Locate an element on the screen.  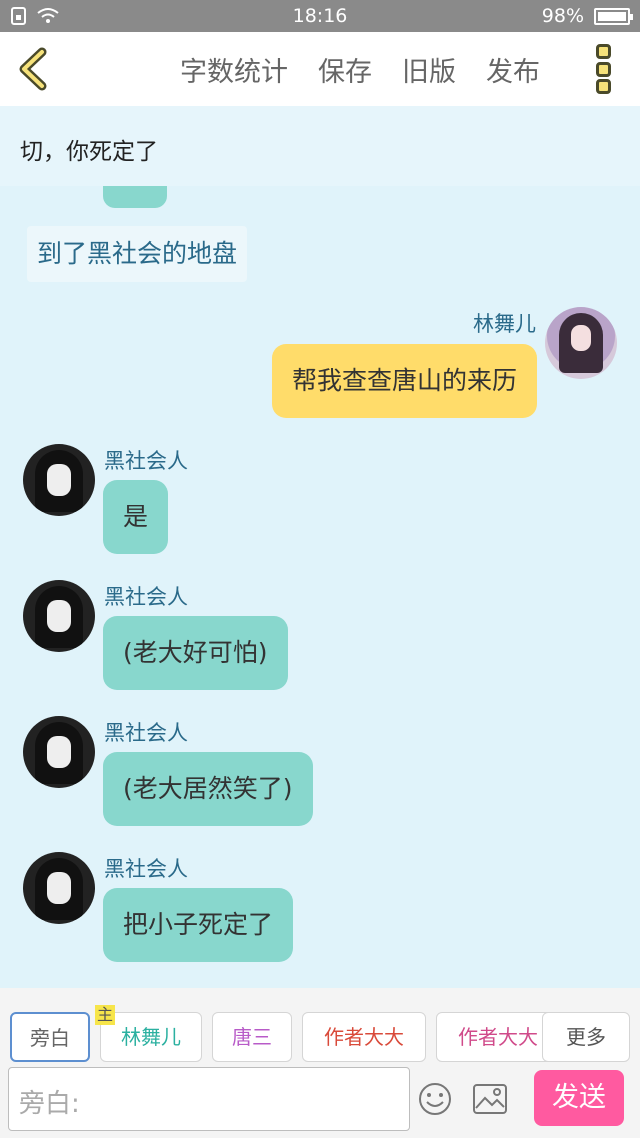
role-label: 更多 is located at coordinates (586, 1037).